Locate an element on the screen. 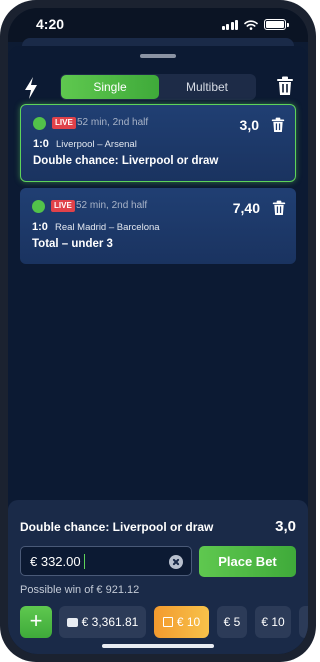  stake-value-wrap: € 332.00 is located at coordinates (58, 561).